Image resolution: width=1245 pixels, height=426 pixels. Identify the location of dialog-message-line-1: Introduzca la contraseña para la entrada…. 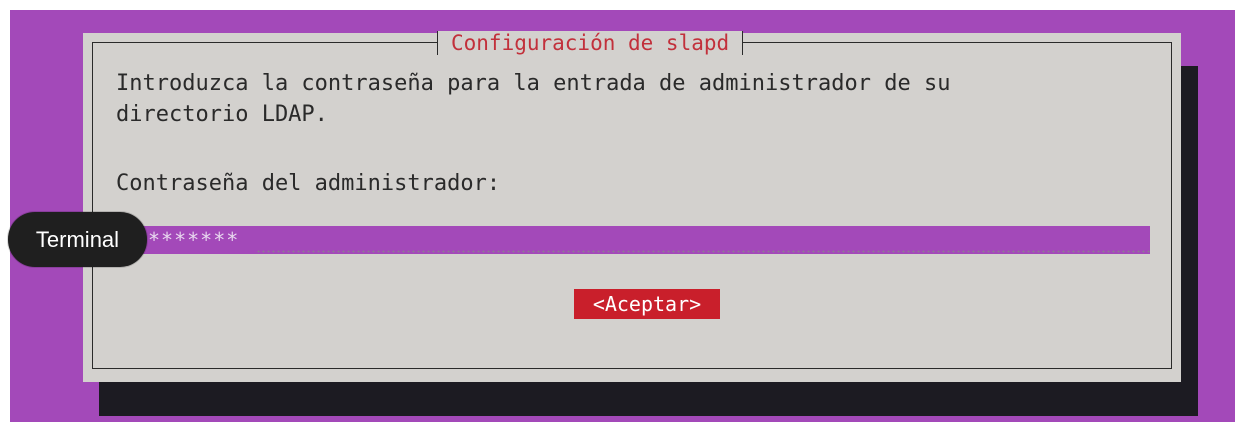
(533, 83).